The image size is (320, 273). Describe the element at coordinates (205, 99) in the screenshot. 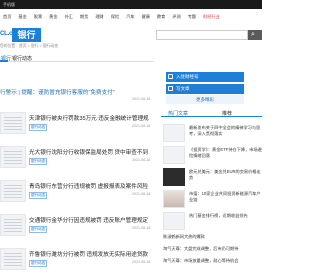

I see `more-button: 更多精彩` at that location.